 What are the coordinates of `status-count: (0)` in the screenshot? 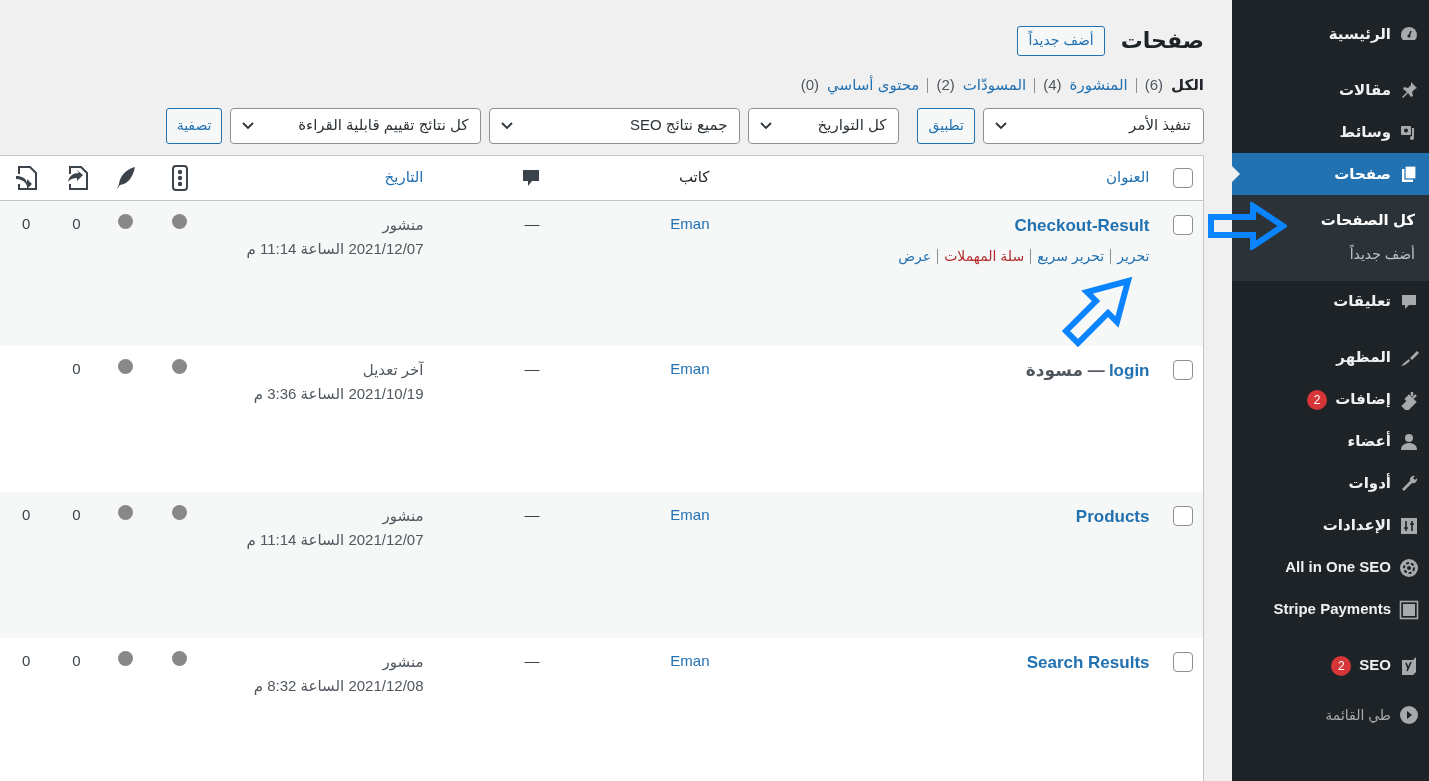 It's located at (810, 85).